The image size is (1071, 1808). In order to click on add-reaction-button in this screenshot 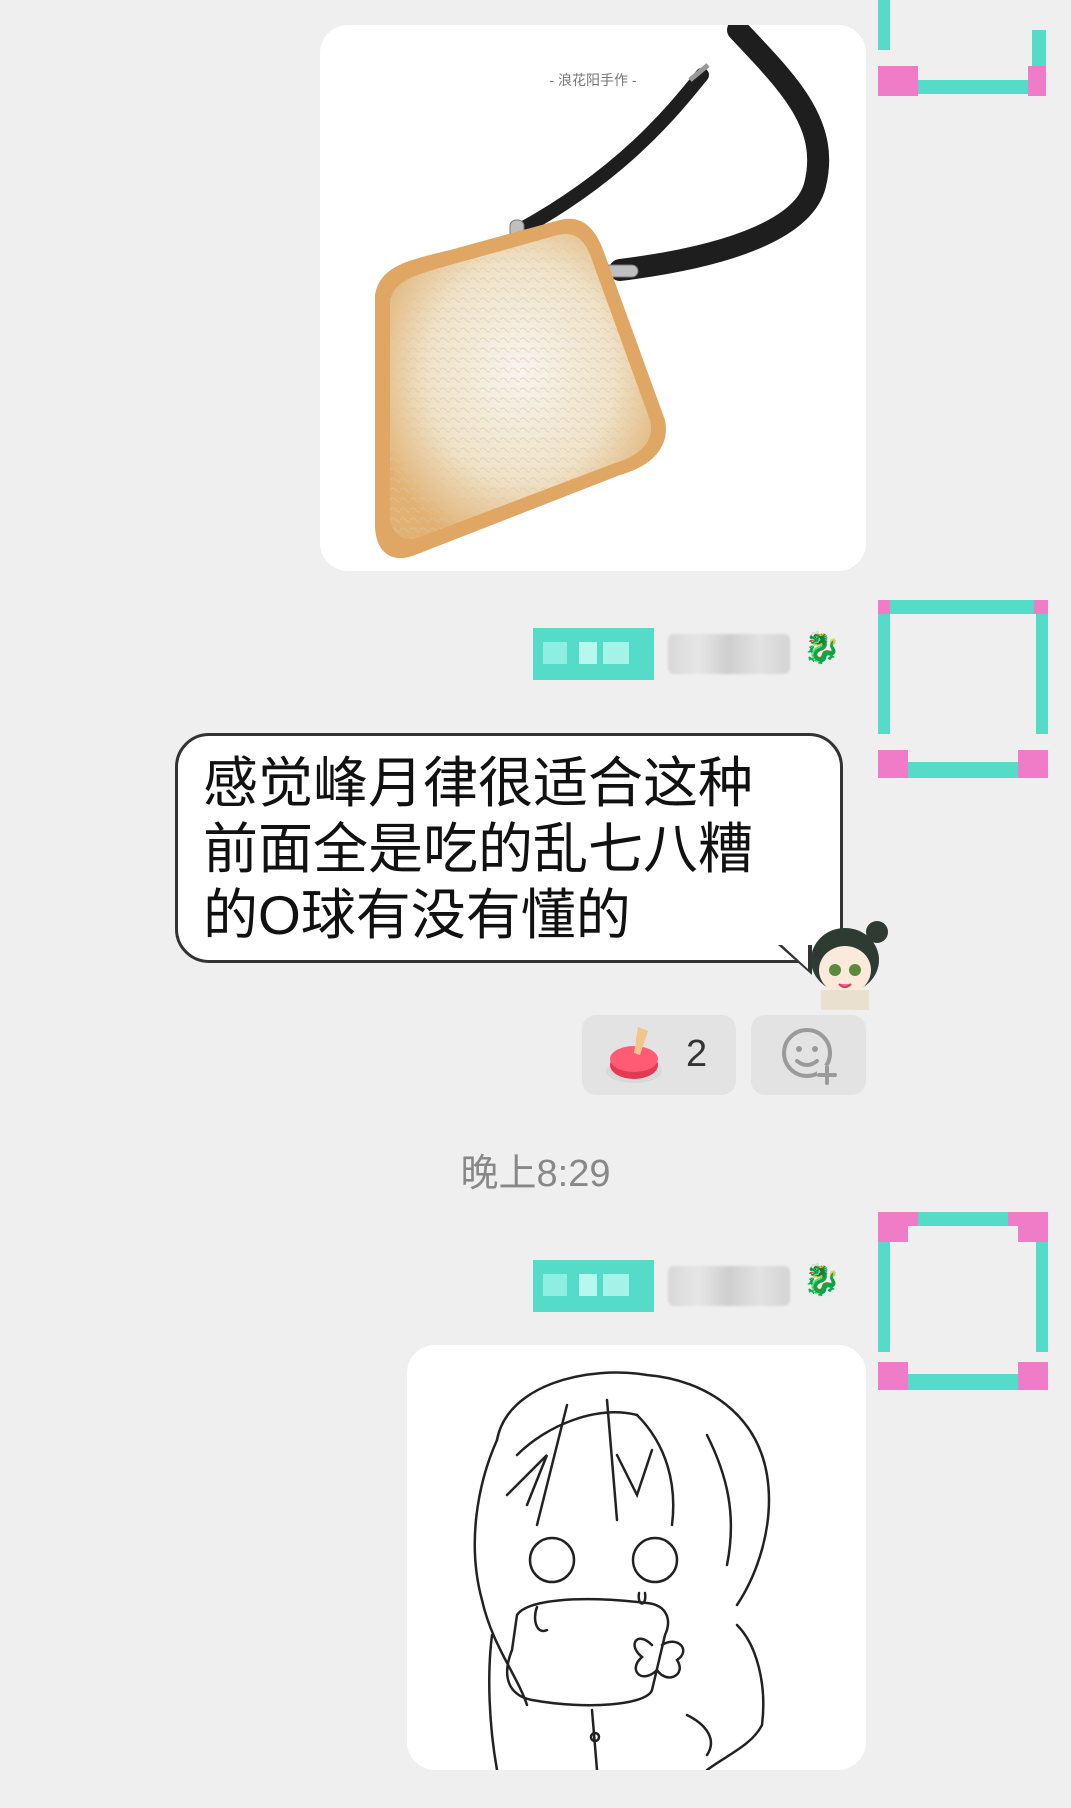, I will do `click(808, 1055)`.